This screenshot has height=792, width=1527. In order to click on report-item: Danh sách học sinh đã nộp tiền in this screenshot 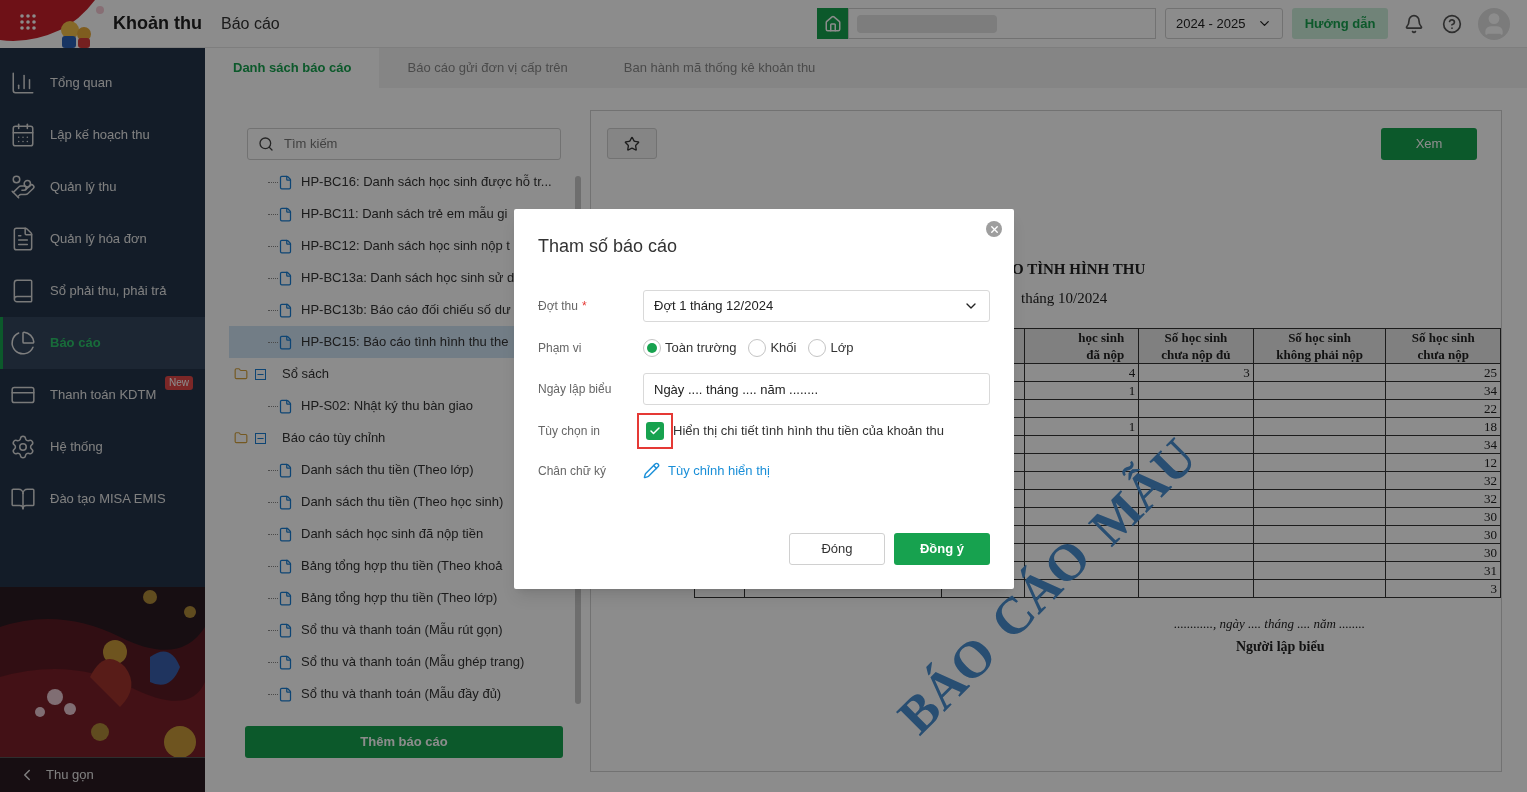, I will do `click(401, 534)`.